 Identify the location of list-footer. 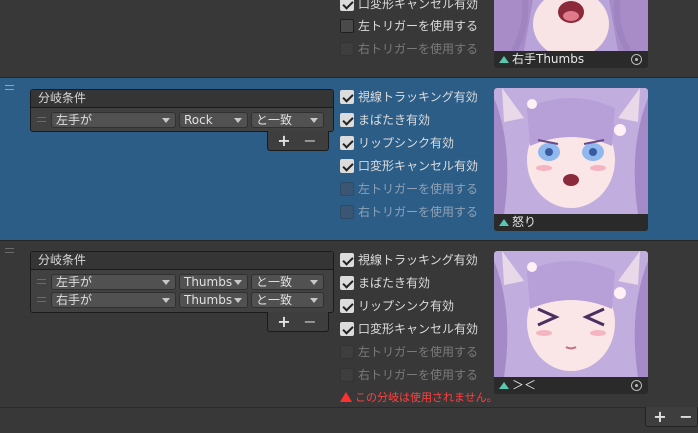
(349, 420).